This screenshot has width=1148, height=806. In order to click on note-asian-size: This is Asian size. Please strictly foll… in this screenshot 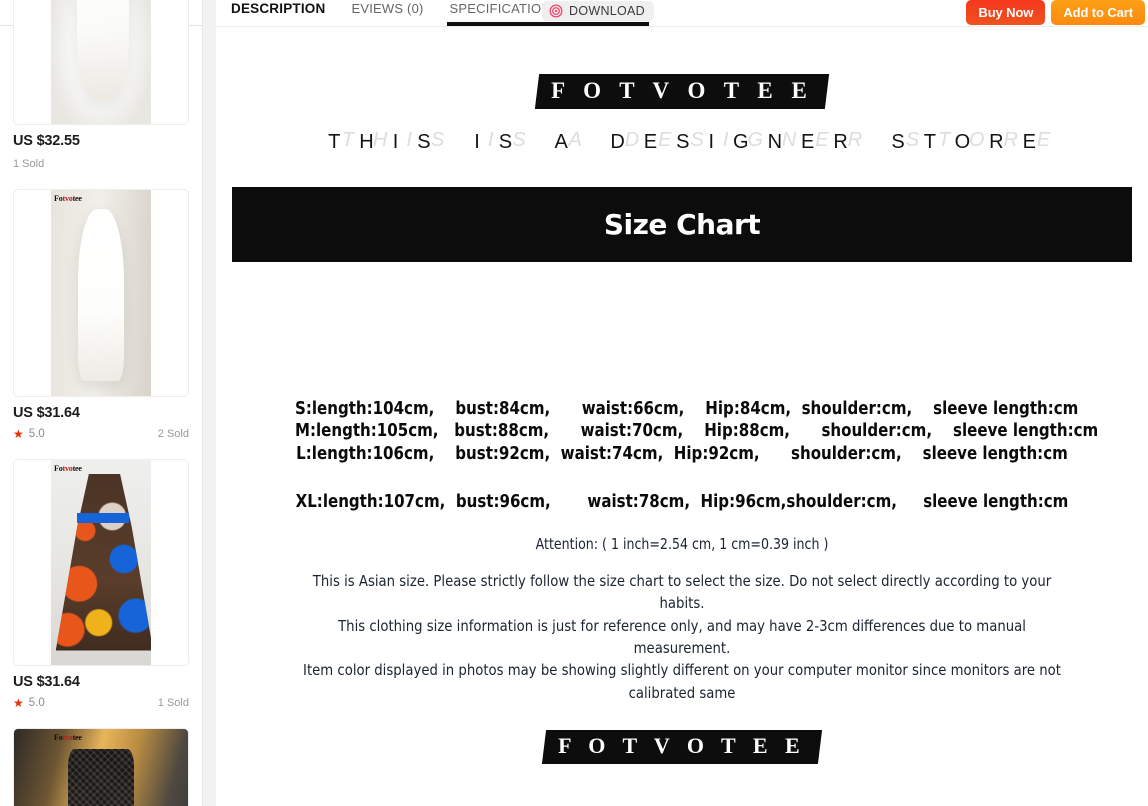, I will do `click(682, 592)`.